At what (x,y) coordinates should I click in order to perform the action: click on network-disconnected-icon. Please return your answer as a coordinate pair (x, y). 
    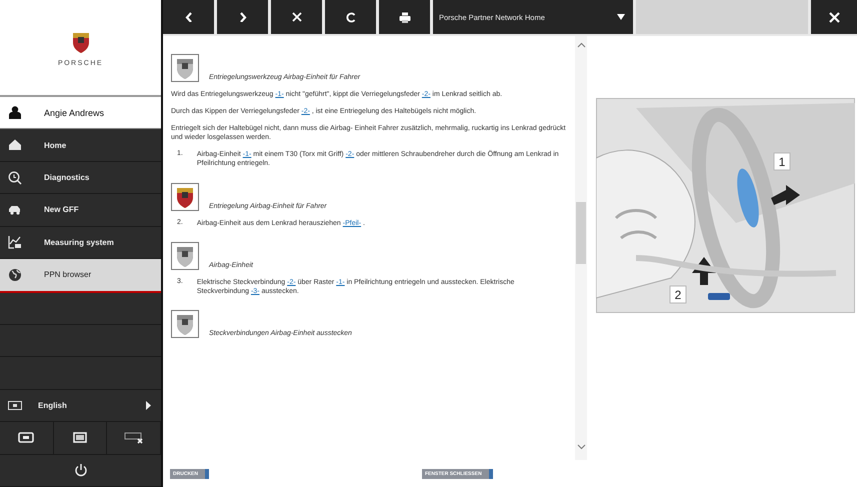
    Looking at the image, I should click on (134, 437).